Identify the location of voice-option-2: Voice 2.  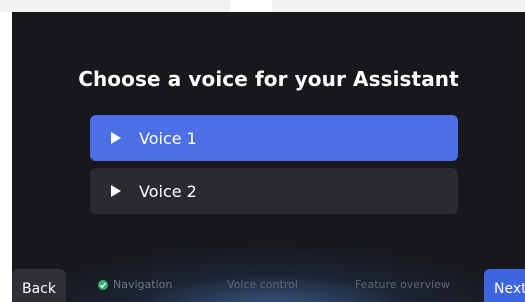
(274, 191).